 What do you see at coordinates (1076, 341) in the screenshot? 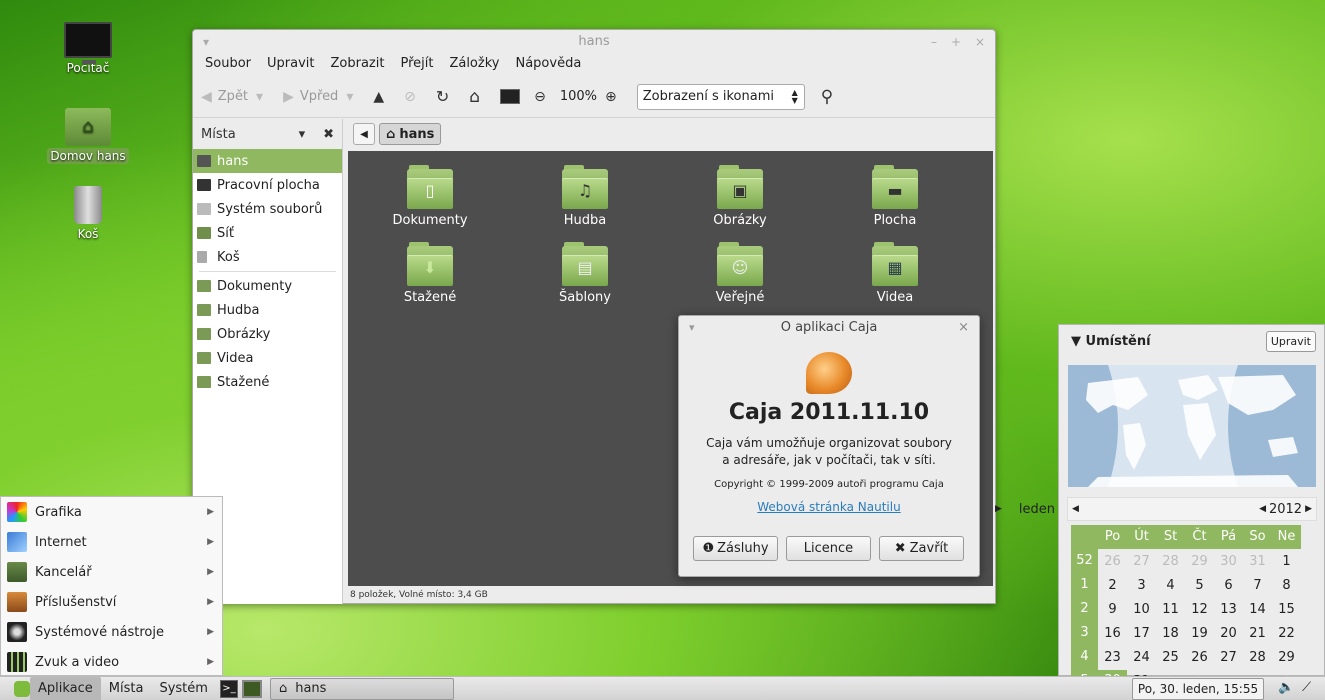
I see `triangle-down-icon: ▼` at bounding box center [1076, 341].